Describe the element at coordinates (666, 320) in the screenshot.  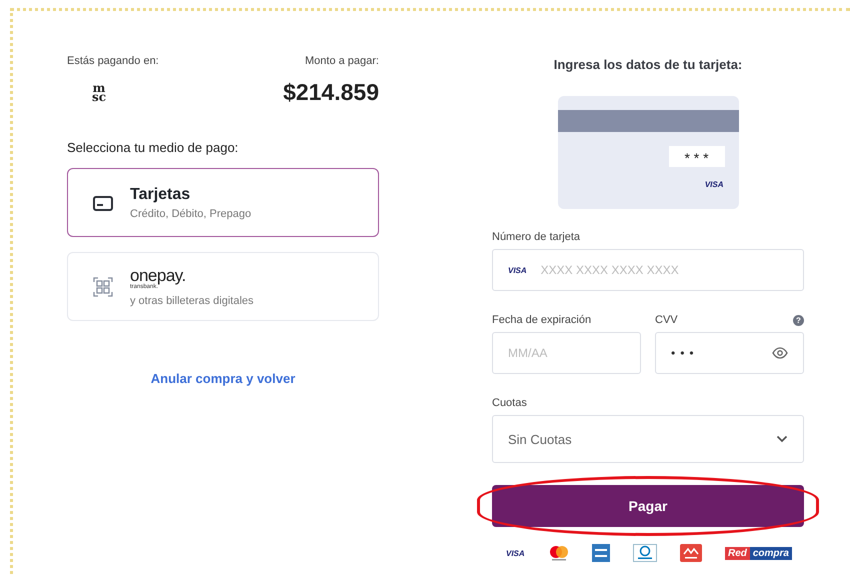
I see `field-label: CVV` at that location.